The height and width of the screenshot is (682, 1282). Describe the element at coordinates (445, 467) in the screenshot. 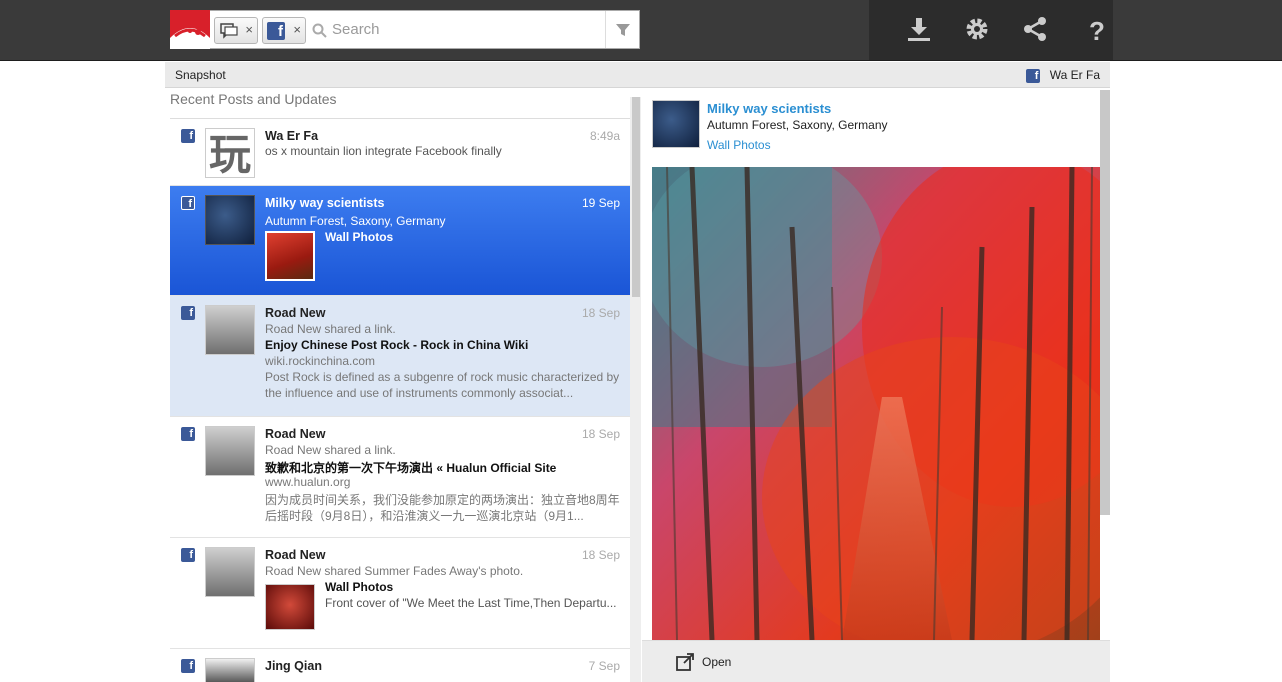

I see `link-title: 致歉和北京的第一次下午场演出 « Hualun Official Site` at that location.